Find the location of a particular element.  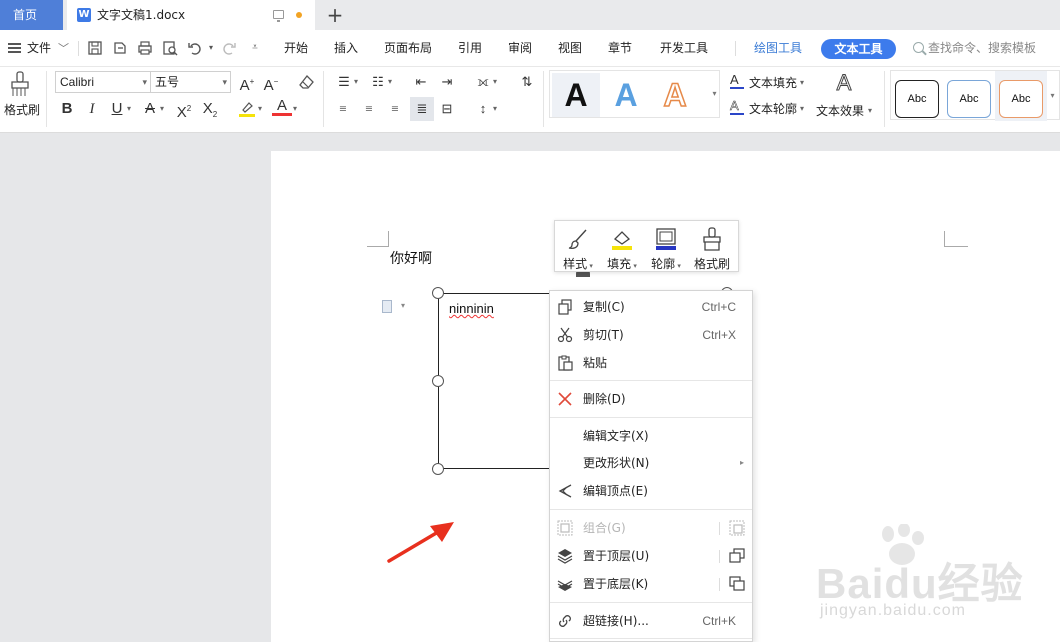

print-preview-icon is located at coordinates (170, 48).